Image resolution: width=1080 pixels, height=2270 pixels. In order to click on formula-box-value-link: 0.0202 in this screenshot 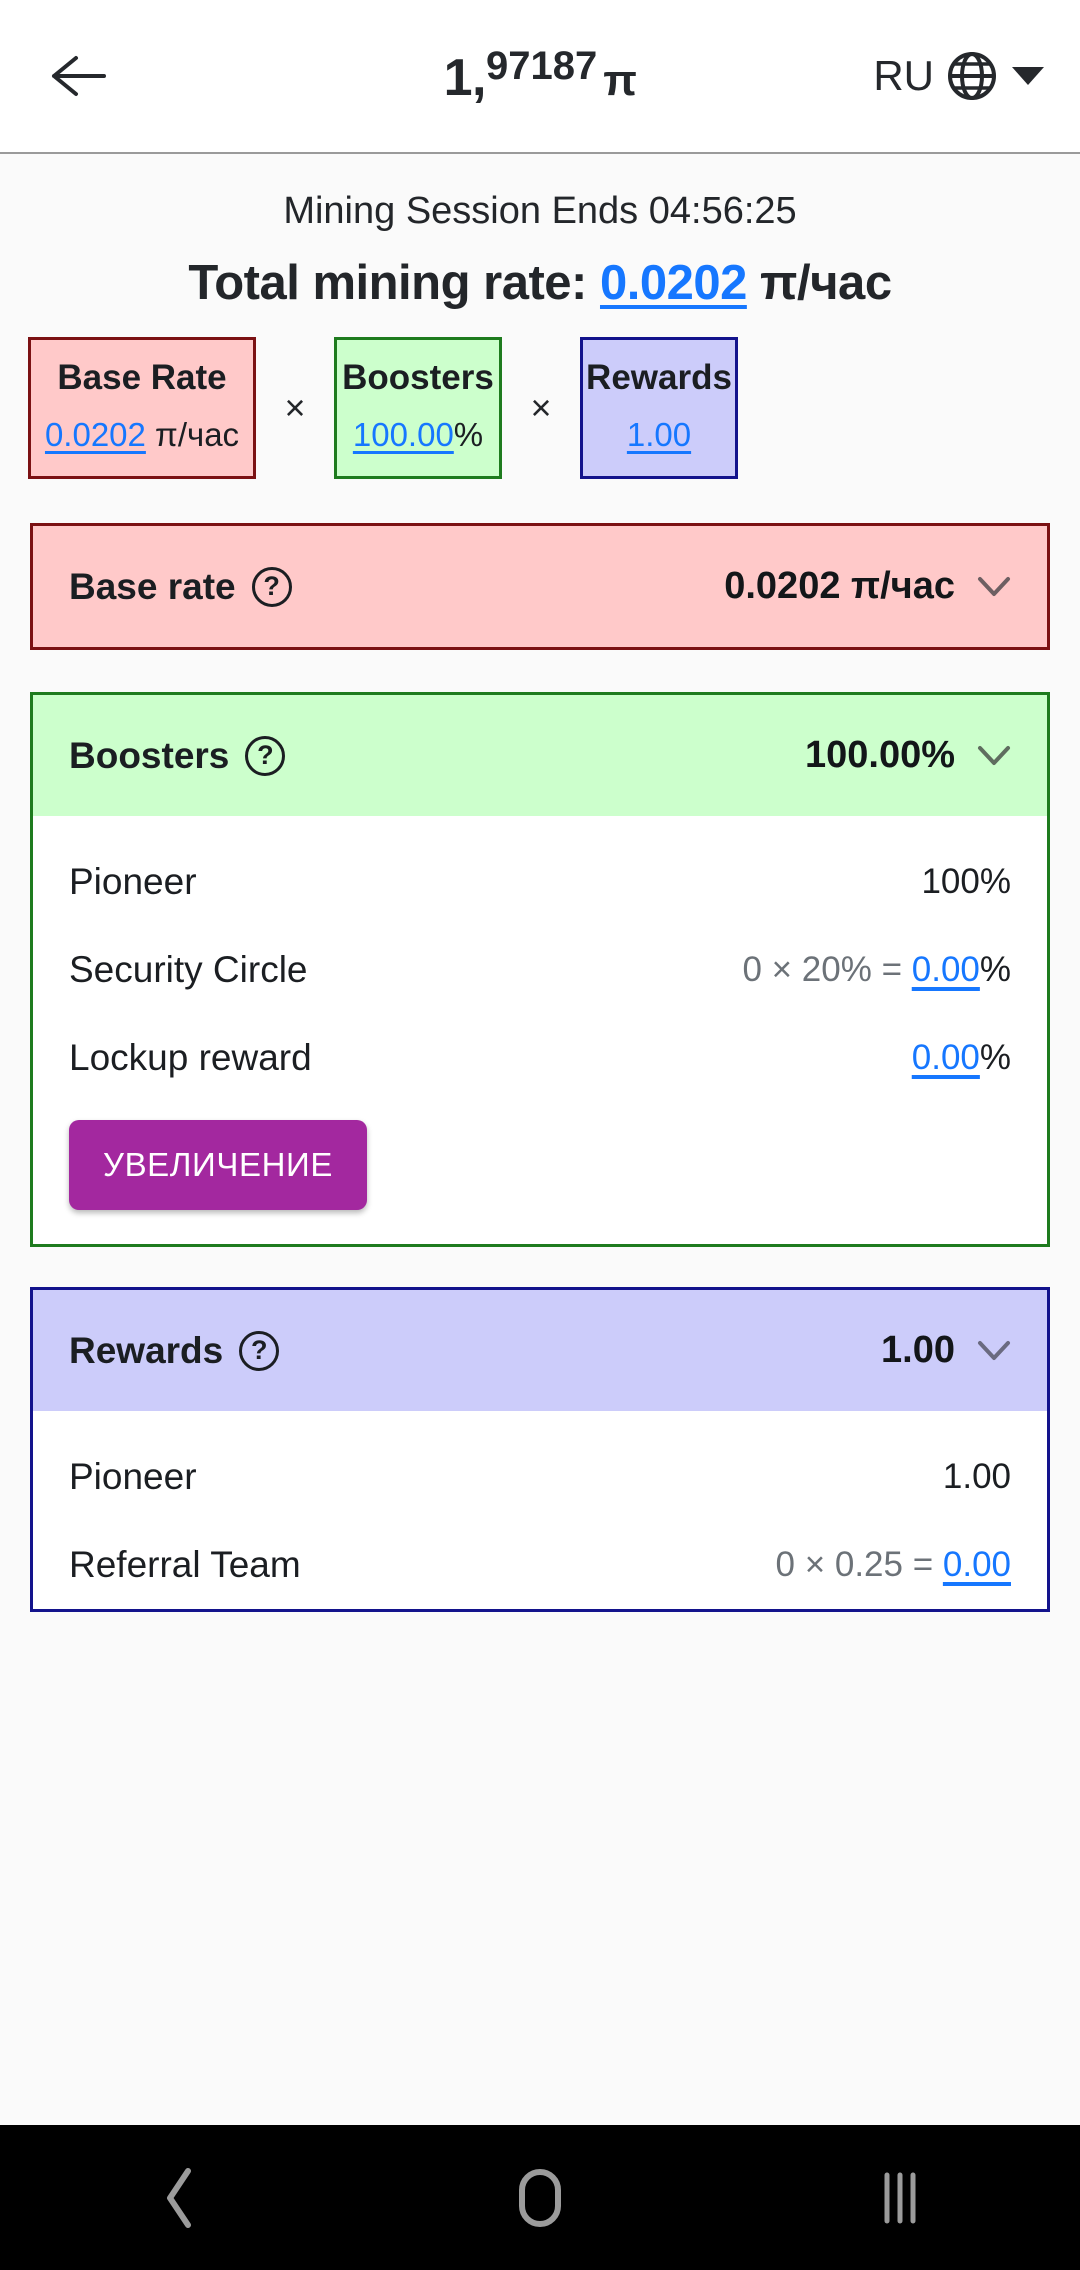, I will do `click(95, 434)`.